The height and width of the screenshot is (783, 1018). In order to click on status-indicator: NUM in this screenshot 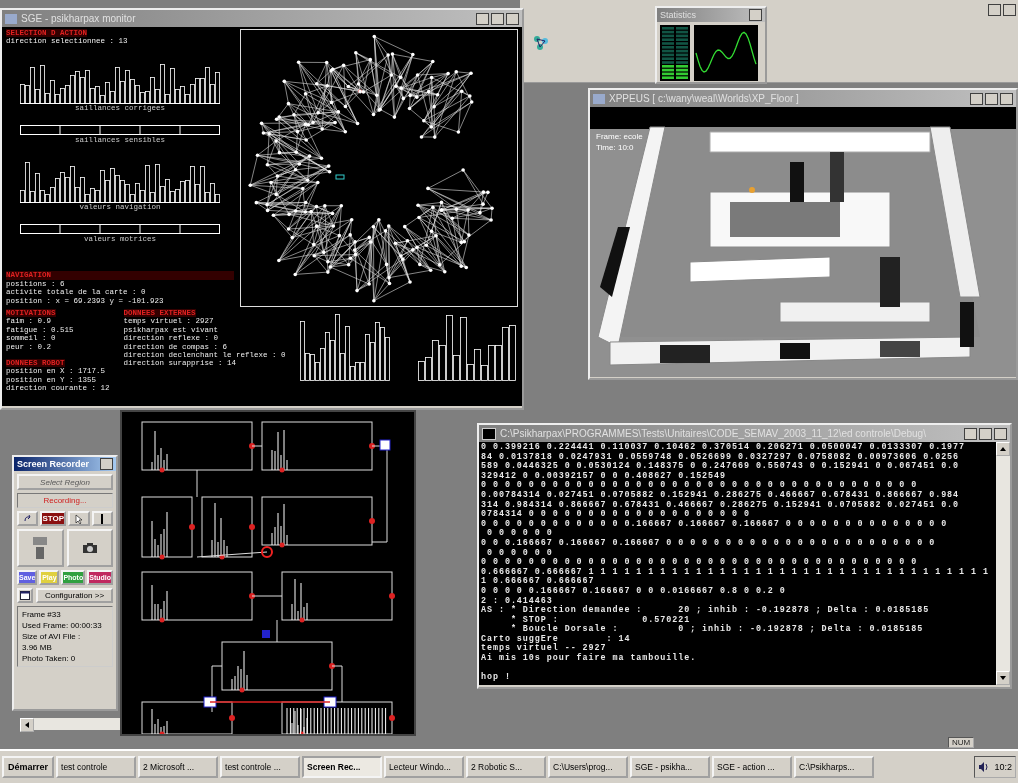, I will do `click(961, 742)`.